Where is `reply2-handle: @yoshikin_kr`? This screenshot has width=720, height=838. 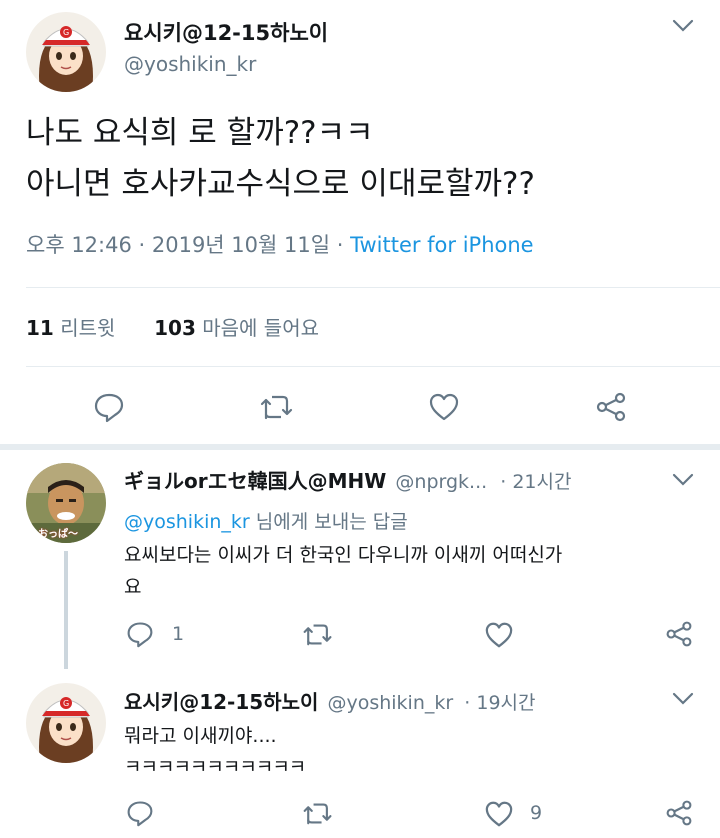 reply2-handle: @yoshikin_kr is located at coordinates (390, 703).